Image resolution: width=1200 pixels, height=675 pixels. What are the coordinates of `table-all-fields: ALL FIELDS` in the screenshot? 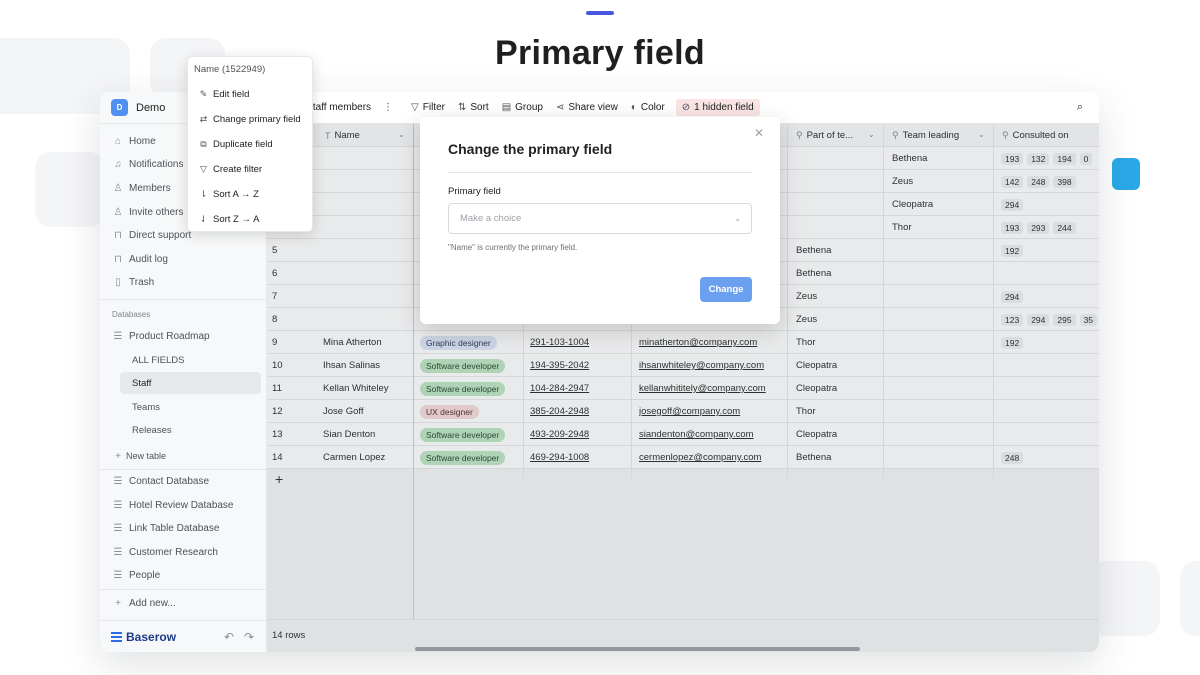 It's located at (190, 360).